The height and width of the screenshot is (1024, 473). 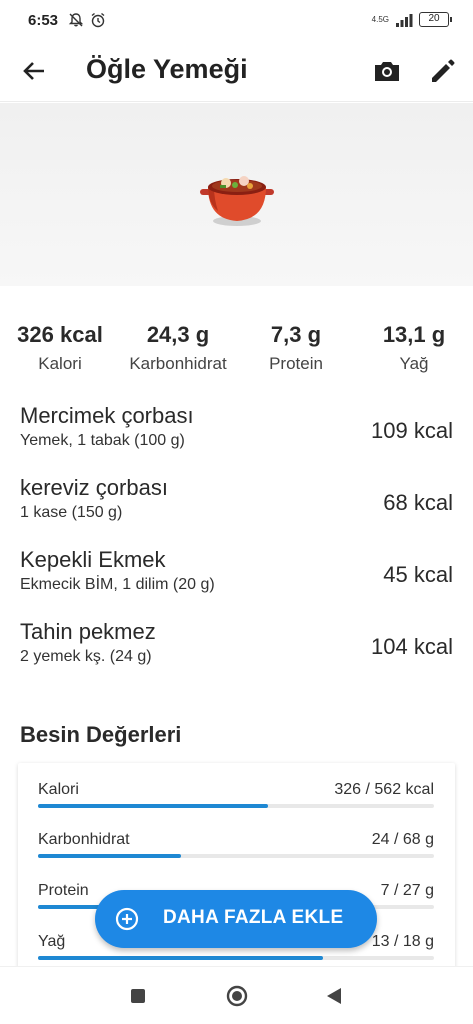 I want to click on nutrition-label: Kalori, so click(x=58, y=789).